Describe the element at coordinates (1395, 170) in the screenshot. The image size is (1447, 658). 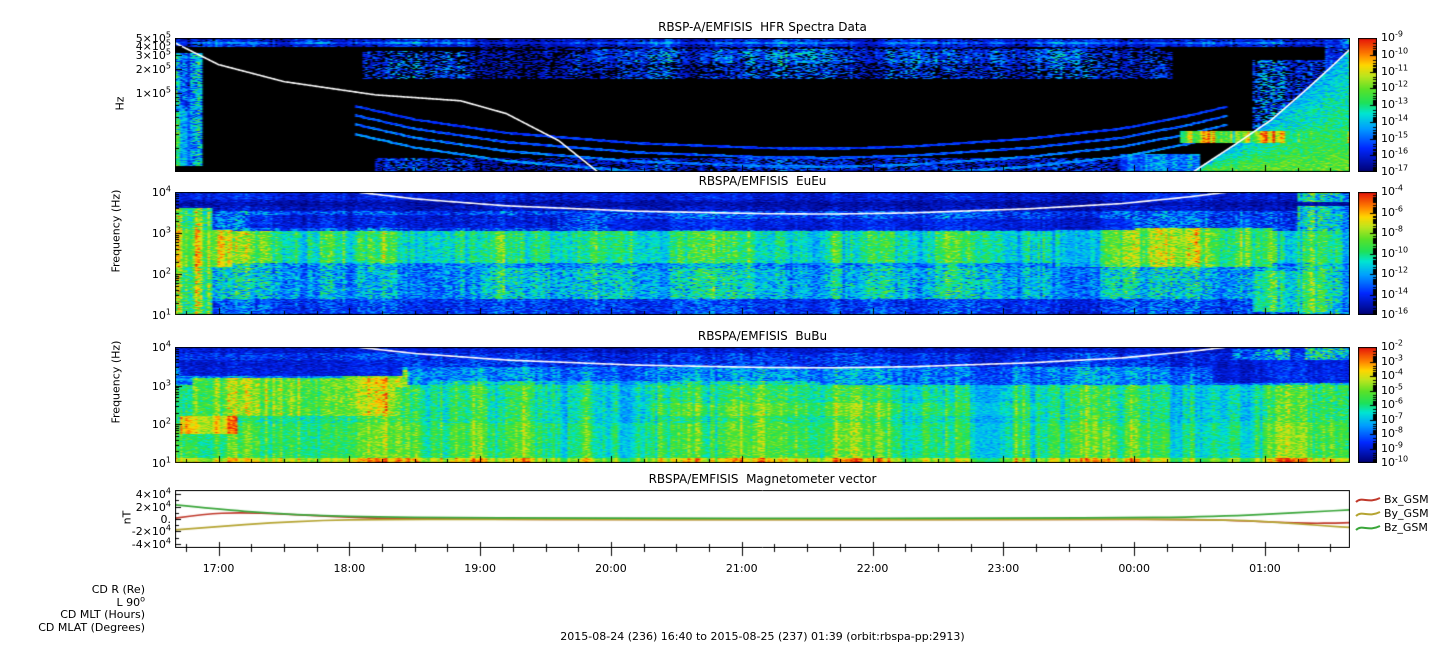
I see `colorbar-tick-label: 10-17` at that location.